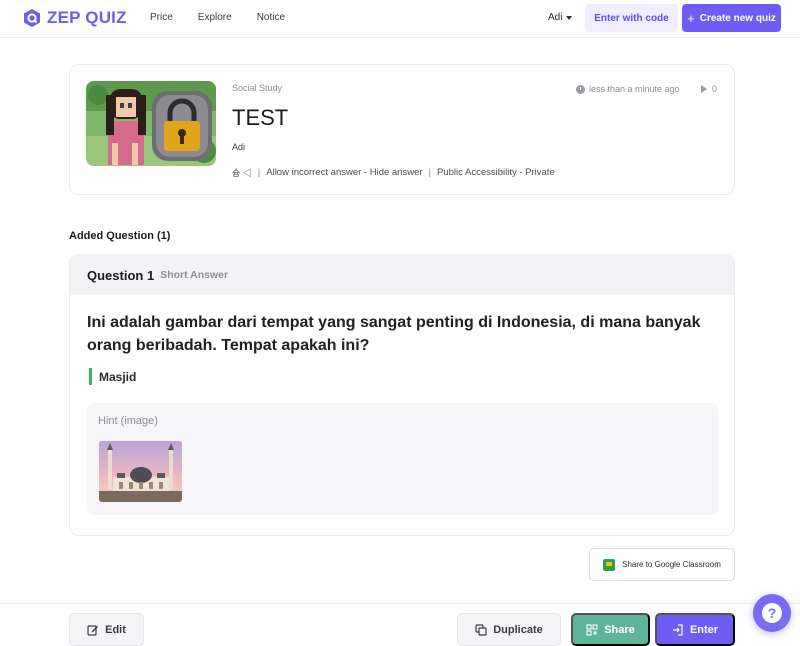 This screenshot has width=800, height=646. What do you see at coordinates (87, 17) in the screenshot?
I see `logo-text: ZEP QUIZ` at bounding box center [87, 17].